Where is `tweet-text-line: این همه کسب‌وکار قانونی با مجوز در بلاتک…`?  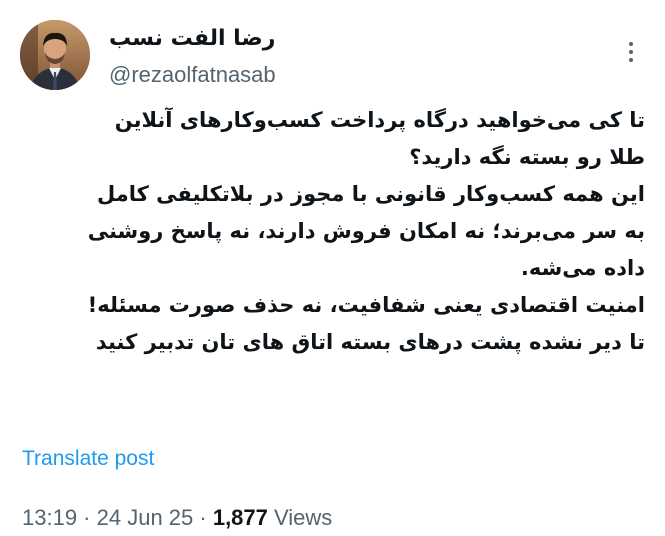 tweet-text-line: این همه کسب‌وکار قانونی با مجوز در بلاتک… is located at coordinates (370, 194).